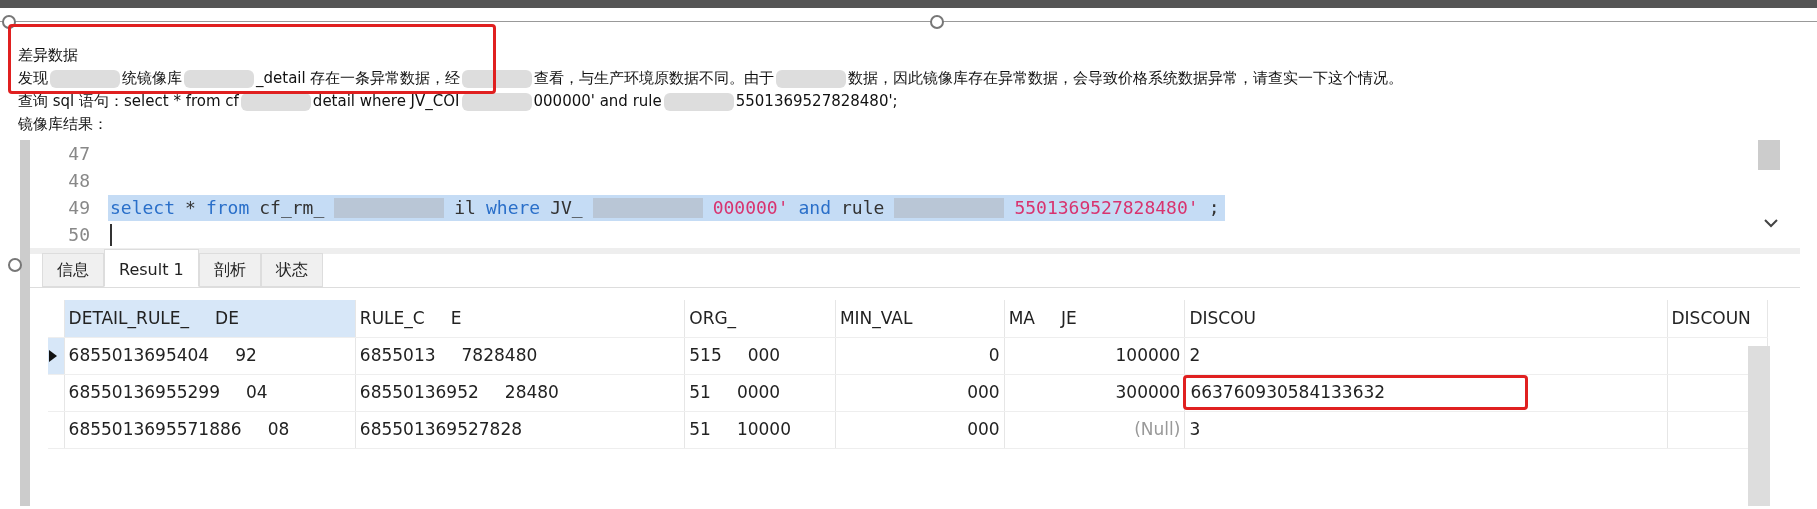 Image resolution: width=1817 pixels, height=509 pixels. I want to click on column-header: DISCOUN, so click(1717, 318).